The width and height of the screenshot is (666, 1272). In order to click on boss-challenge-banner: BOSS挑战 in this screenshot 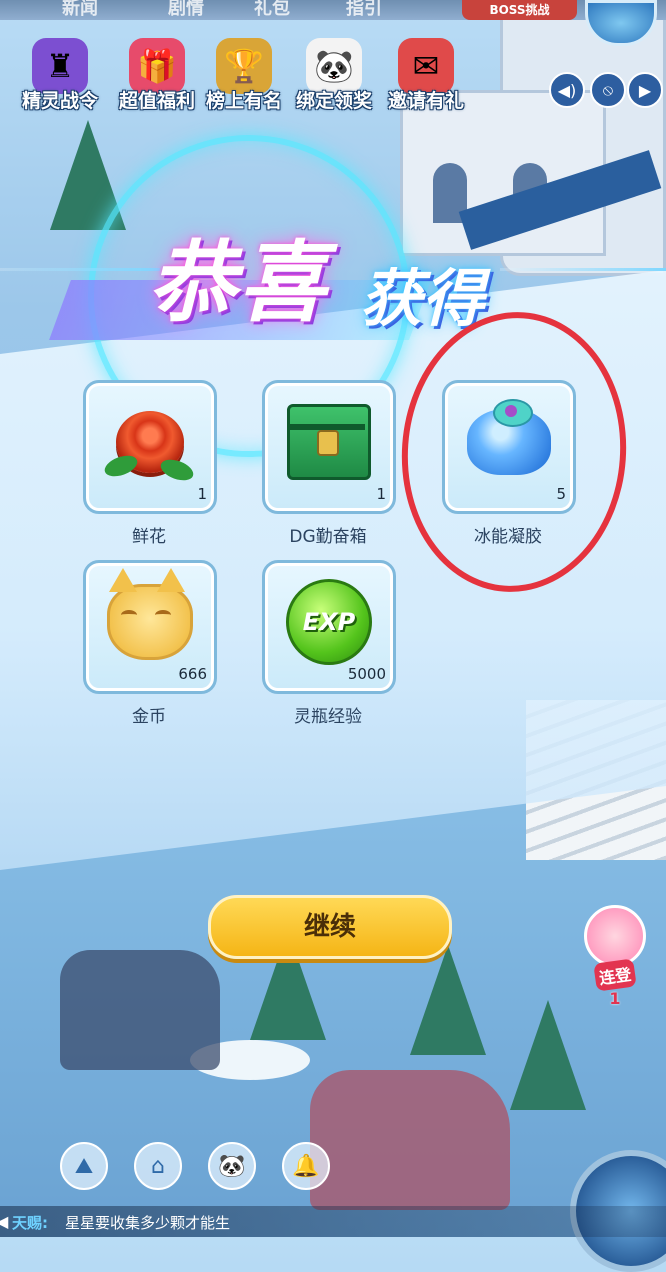, I will do `click(519, 10)`.